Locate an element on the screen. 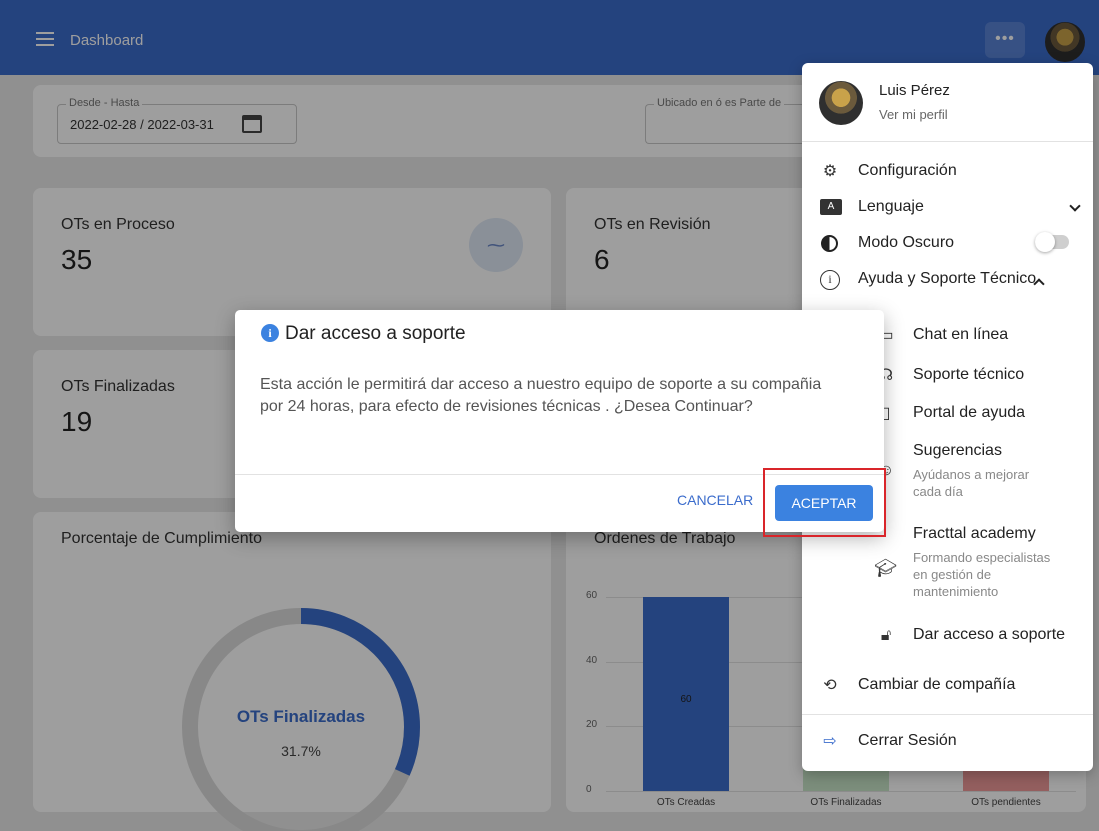 This screenshot has height=831, width=1099. menu-item-logout: ⇨ Cerrar Sesión is located at coordinates (947, 742).